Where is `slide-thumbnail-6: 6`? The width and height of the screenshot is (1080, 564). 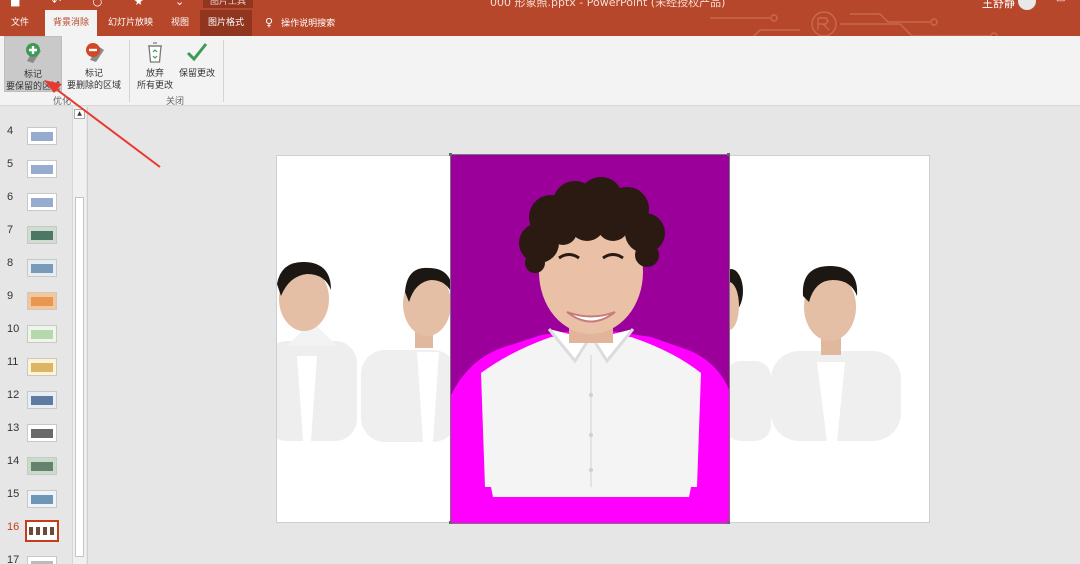 slide-thumbnail-6: 6 is located at coordinates (35, 207).